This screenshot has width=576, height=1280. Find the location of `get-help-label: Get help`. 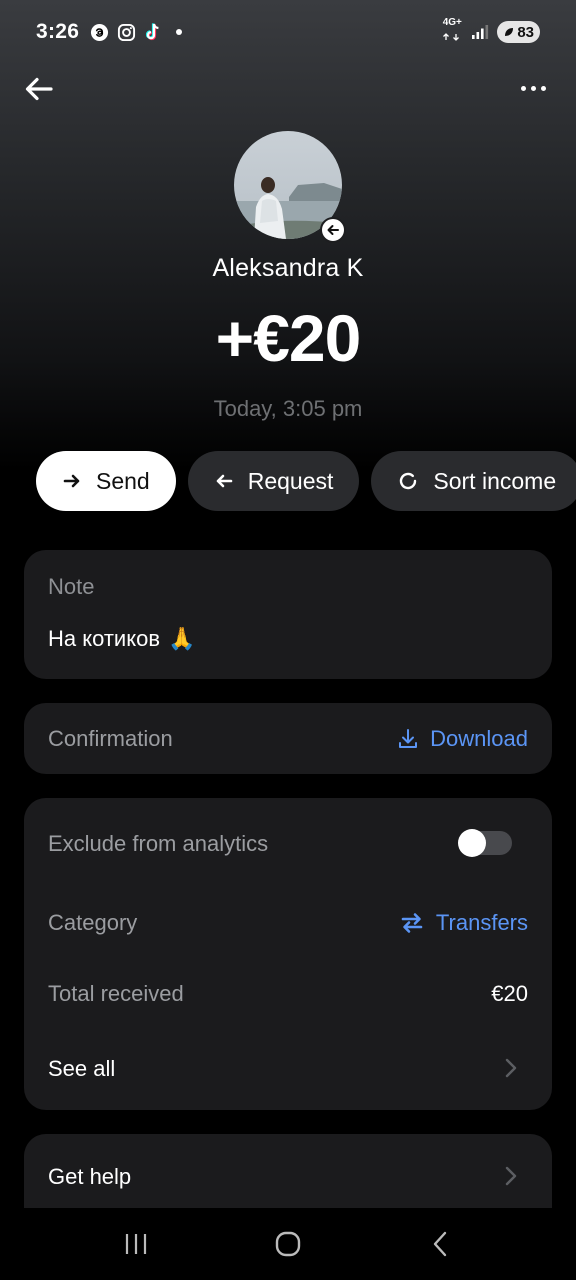

get-help-label: Get help is located at coordinates (90, 1176).